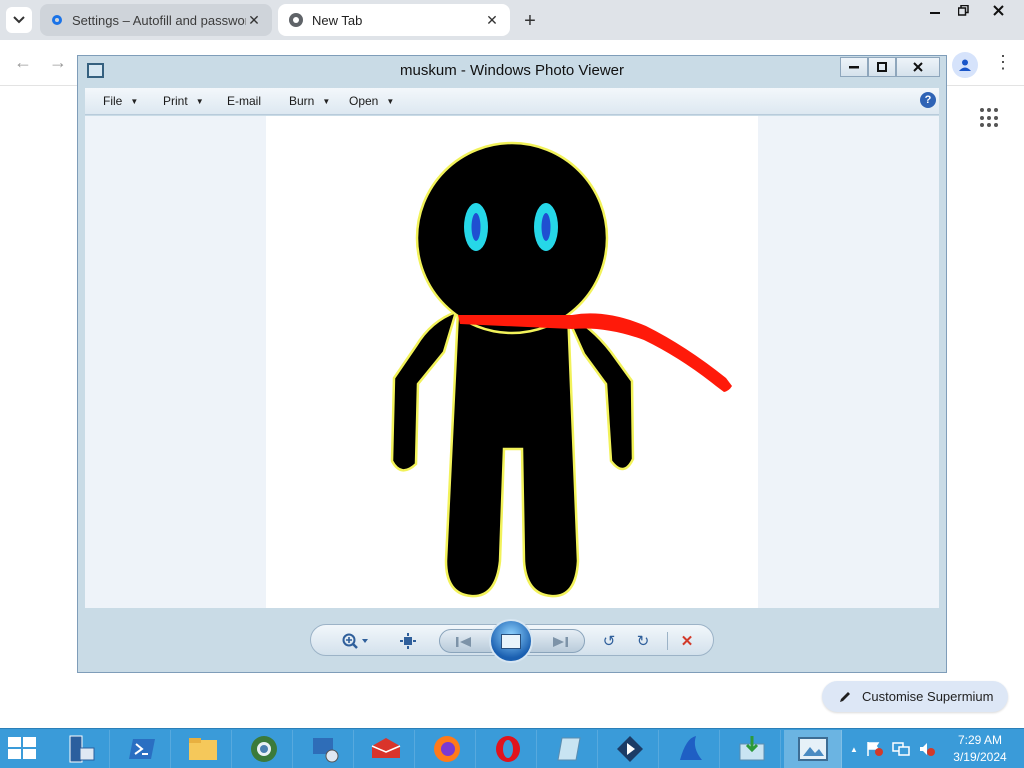 The image size is (1024, 768). I want to click on close-icon, so click(918, 67).